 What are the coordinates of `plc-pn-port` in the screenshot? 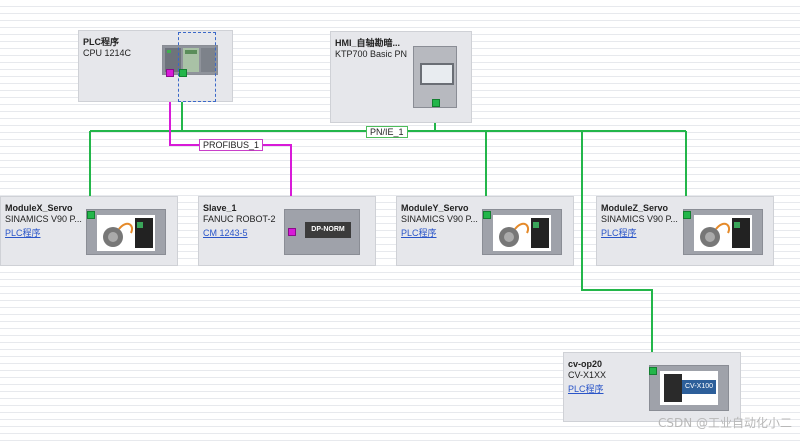 It's located at (183, 73).